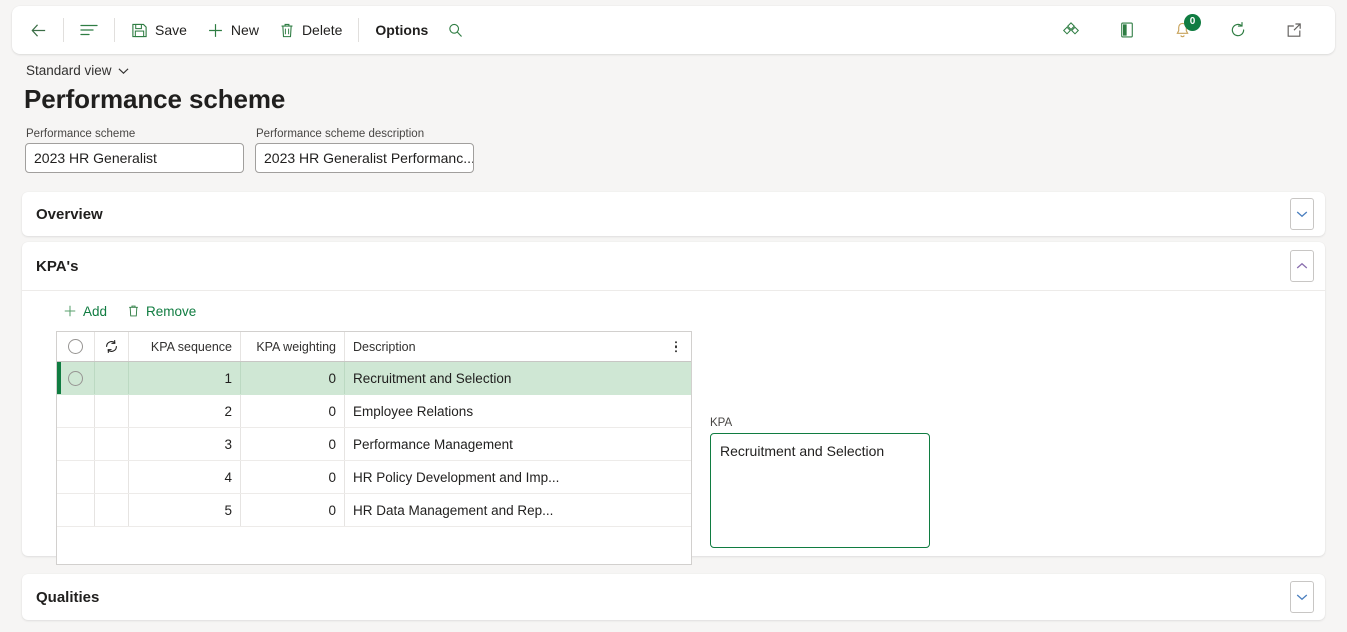 This screenshot has height=632, width=1347. I want to click on refresh-column-cell, so click(112, 346).